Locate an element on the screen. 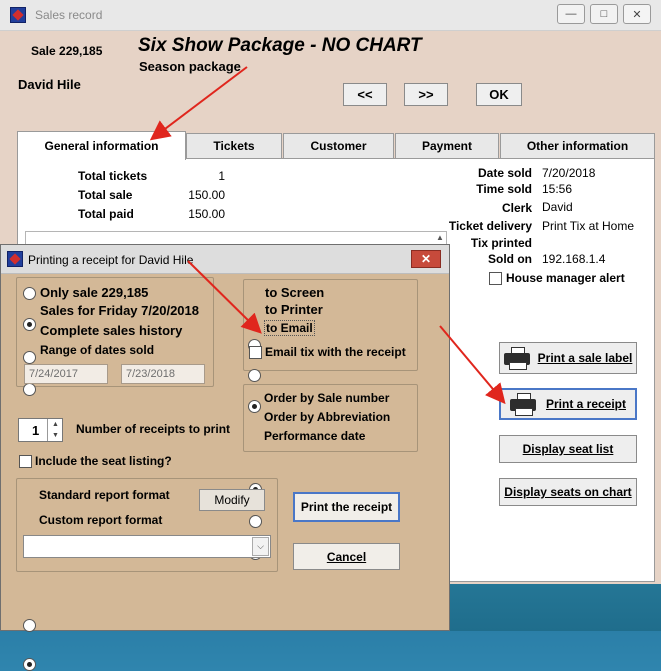 This screenshot has height=671, width=661. include-seat-listing-label: Include the seat listing? is located at coordinates (103, 461).